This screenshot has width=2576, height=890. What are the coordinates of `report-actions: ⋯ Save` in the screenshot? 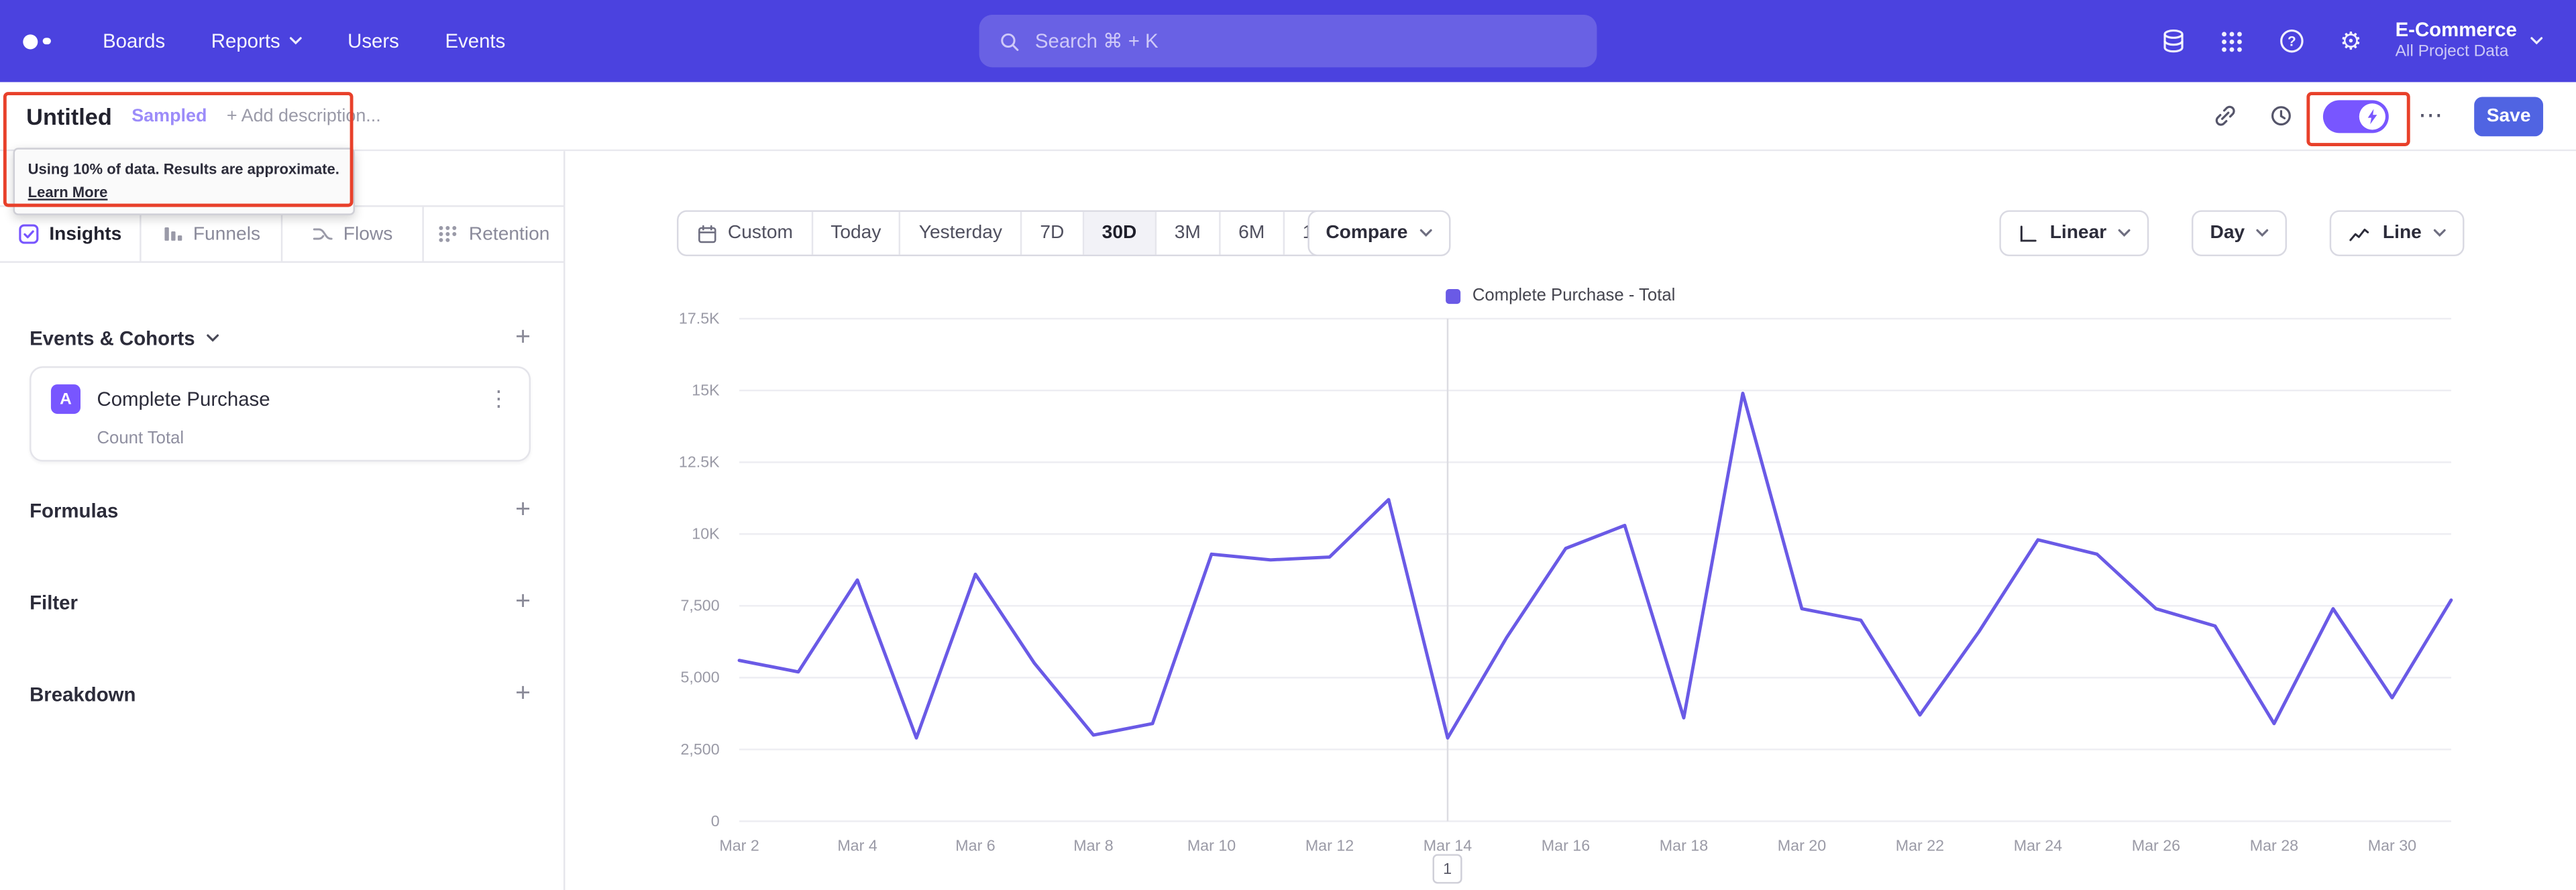 It's located at (2377, 115).